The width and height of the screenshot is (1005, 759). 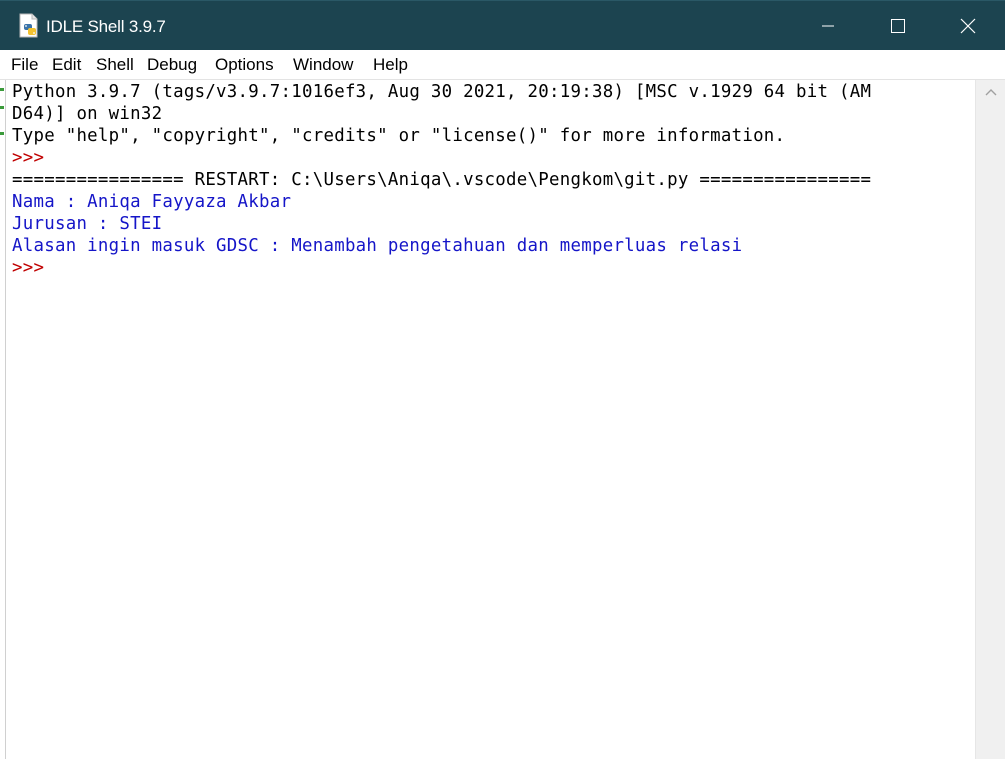 What do you see at coordinates (323, 65) in the screenshot?
I see `menu-window: Window` at bounding box center [323, 65].